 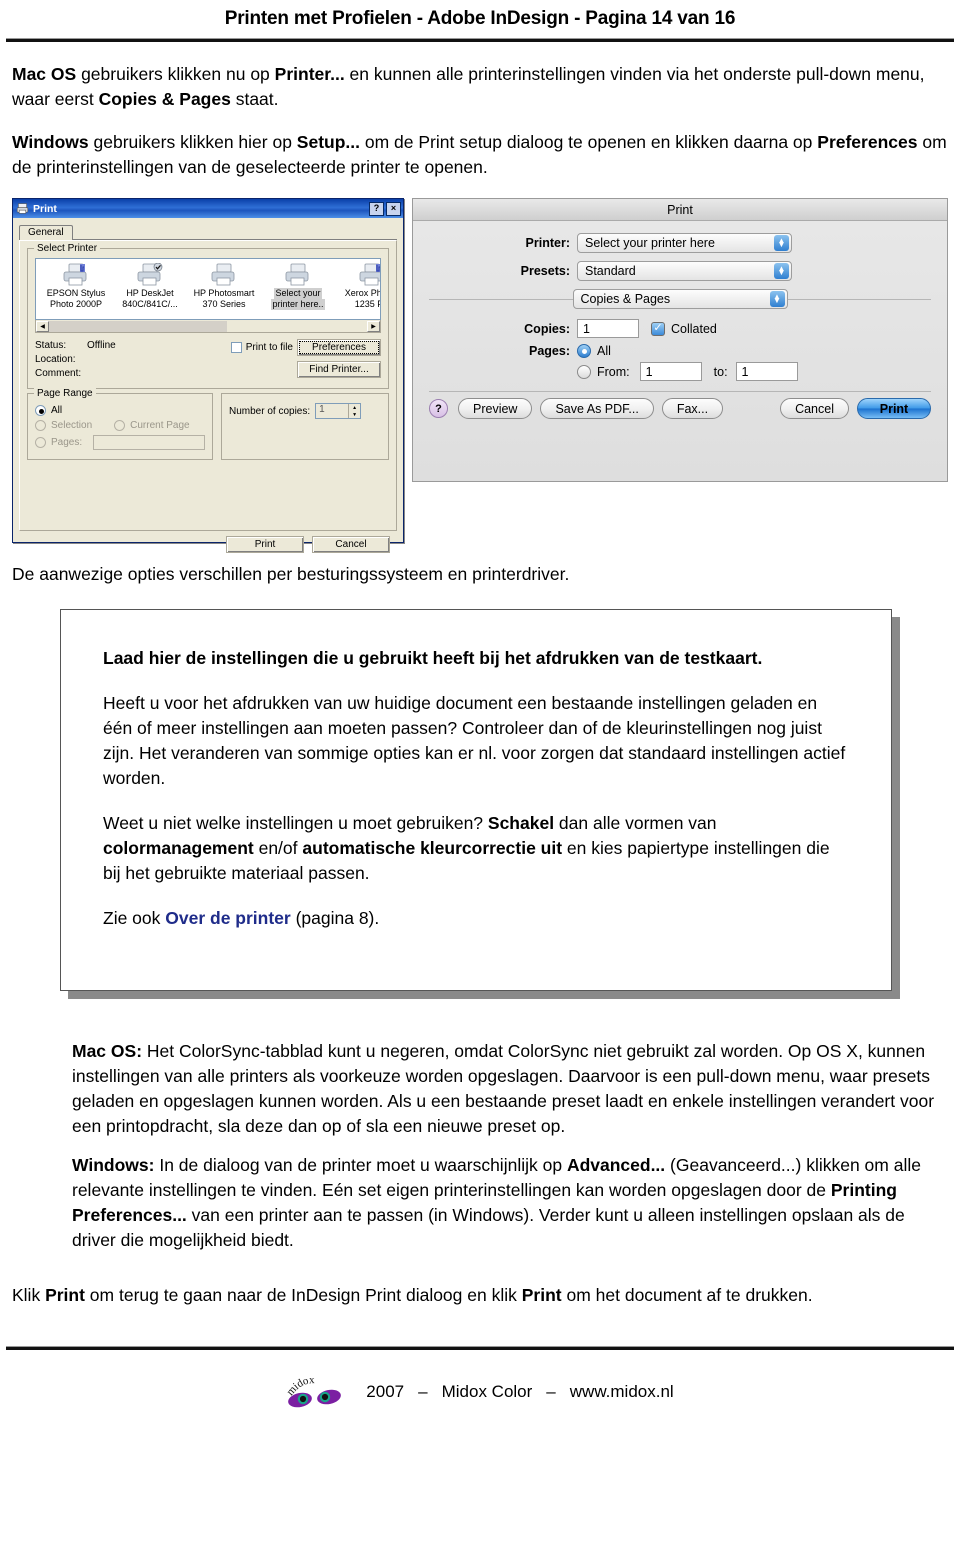 I want to click on tab-general: General, so click(x=46, y=232).